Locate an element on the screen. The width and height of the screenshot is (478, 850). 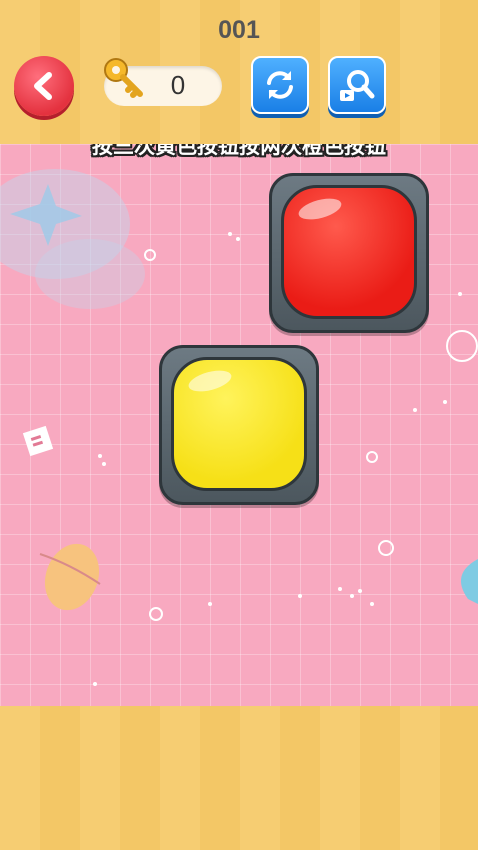
instruction-text: 按三次黄色按钮按两次橙色按钮 is located at coordinates (239, 151).